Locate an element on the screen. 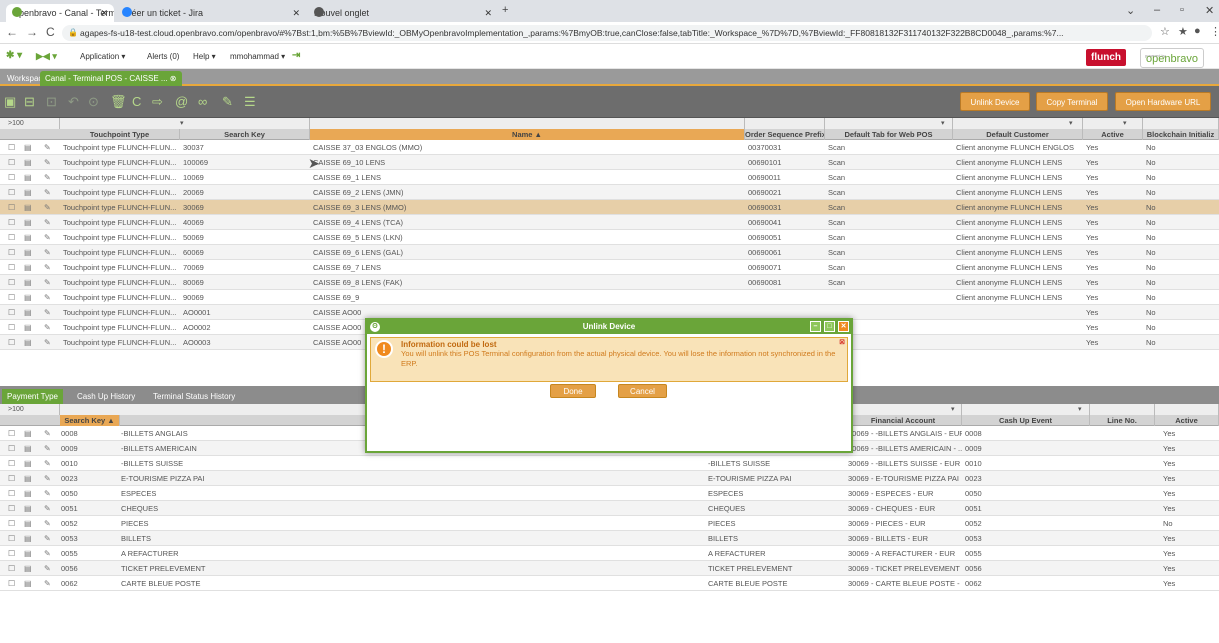  browser-tab-new: Nouvel onglet ✕ is located at coordinates (403, 13).